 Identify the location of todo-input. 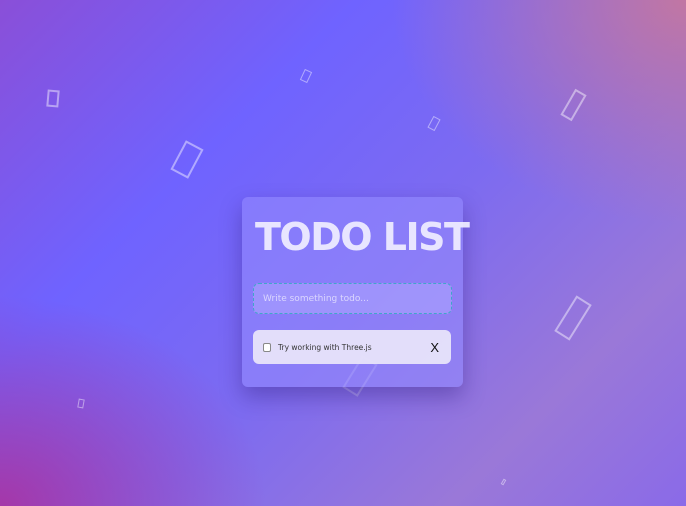
(352, 298).